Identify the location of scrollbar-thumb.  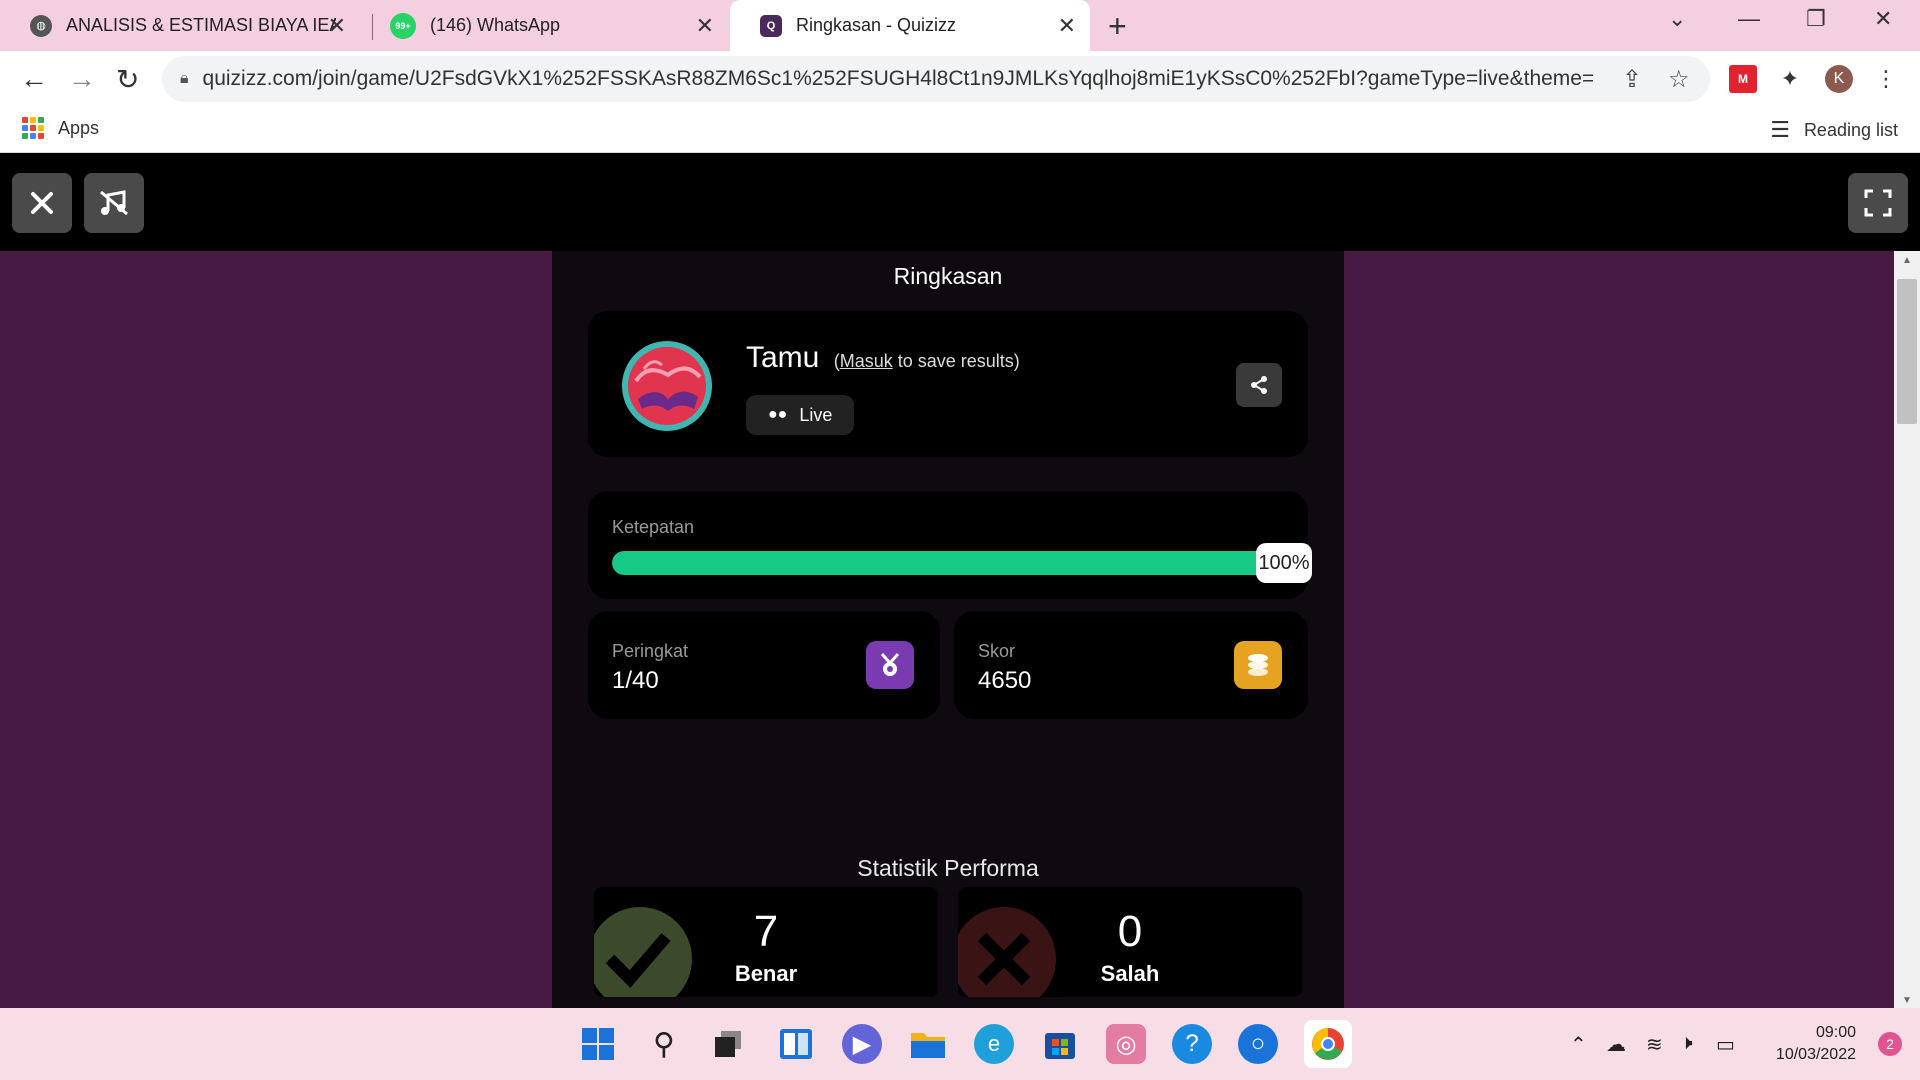
(1907, 351).